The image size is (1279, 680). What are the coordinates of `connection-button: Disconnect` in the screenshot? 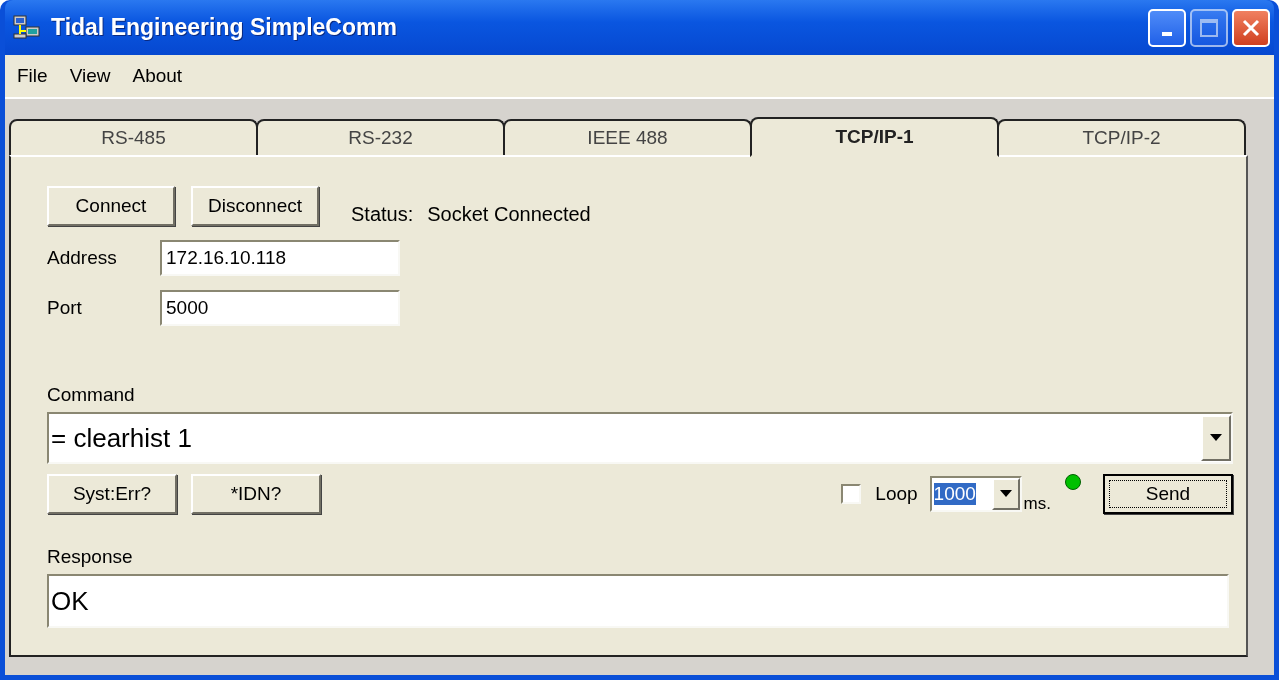 It's located at (255, 205).